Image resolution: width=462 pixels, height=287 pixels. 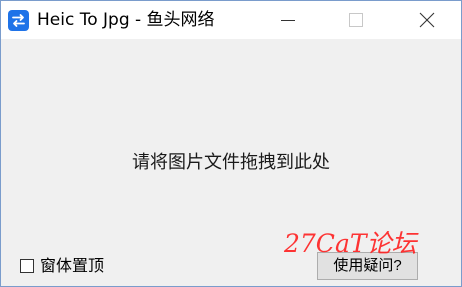 I want to click on topmost-label: 窗体置顶, so click(x=72, y=266).